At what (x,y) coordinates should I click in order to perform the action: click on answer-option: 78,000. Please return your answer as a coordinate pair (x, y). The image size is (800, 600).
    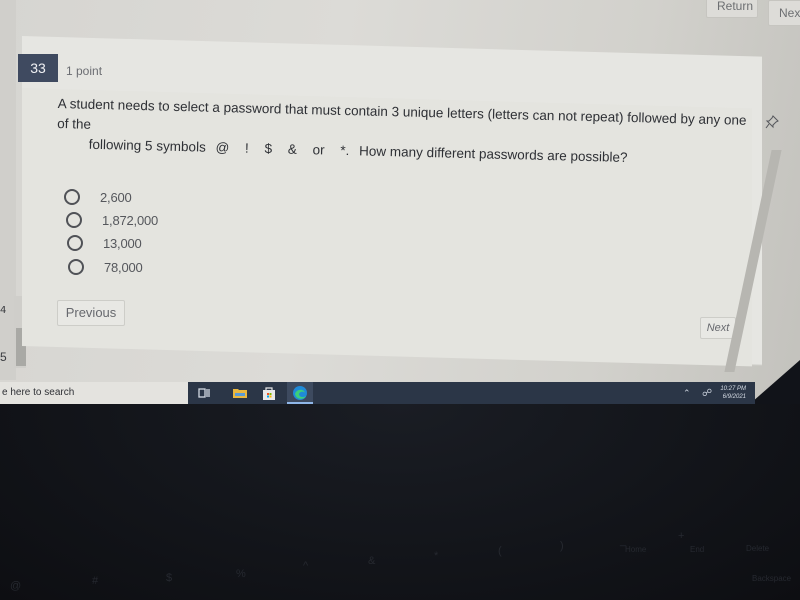
    Looking at the image, I should click on (105, 267).